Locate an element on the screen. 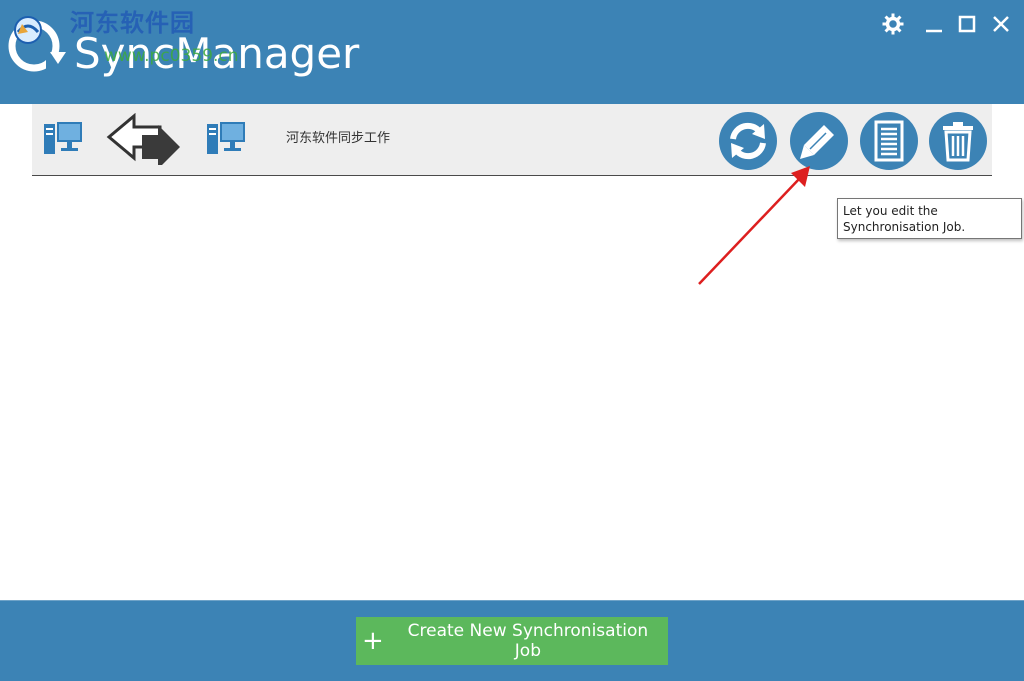 This screenshot has height=681, width=1024. trash-icon is located at coordinates (958, 142).